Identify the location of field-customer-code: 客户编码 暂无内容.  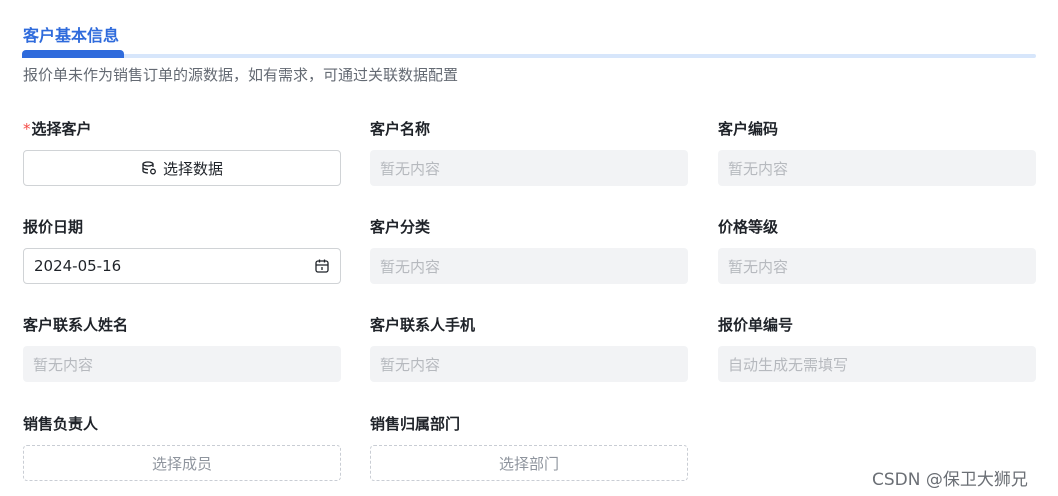
(877, 152).